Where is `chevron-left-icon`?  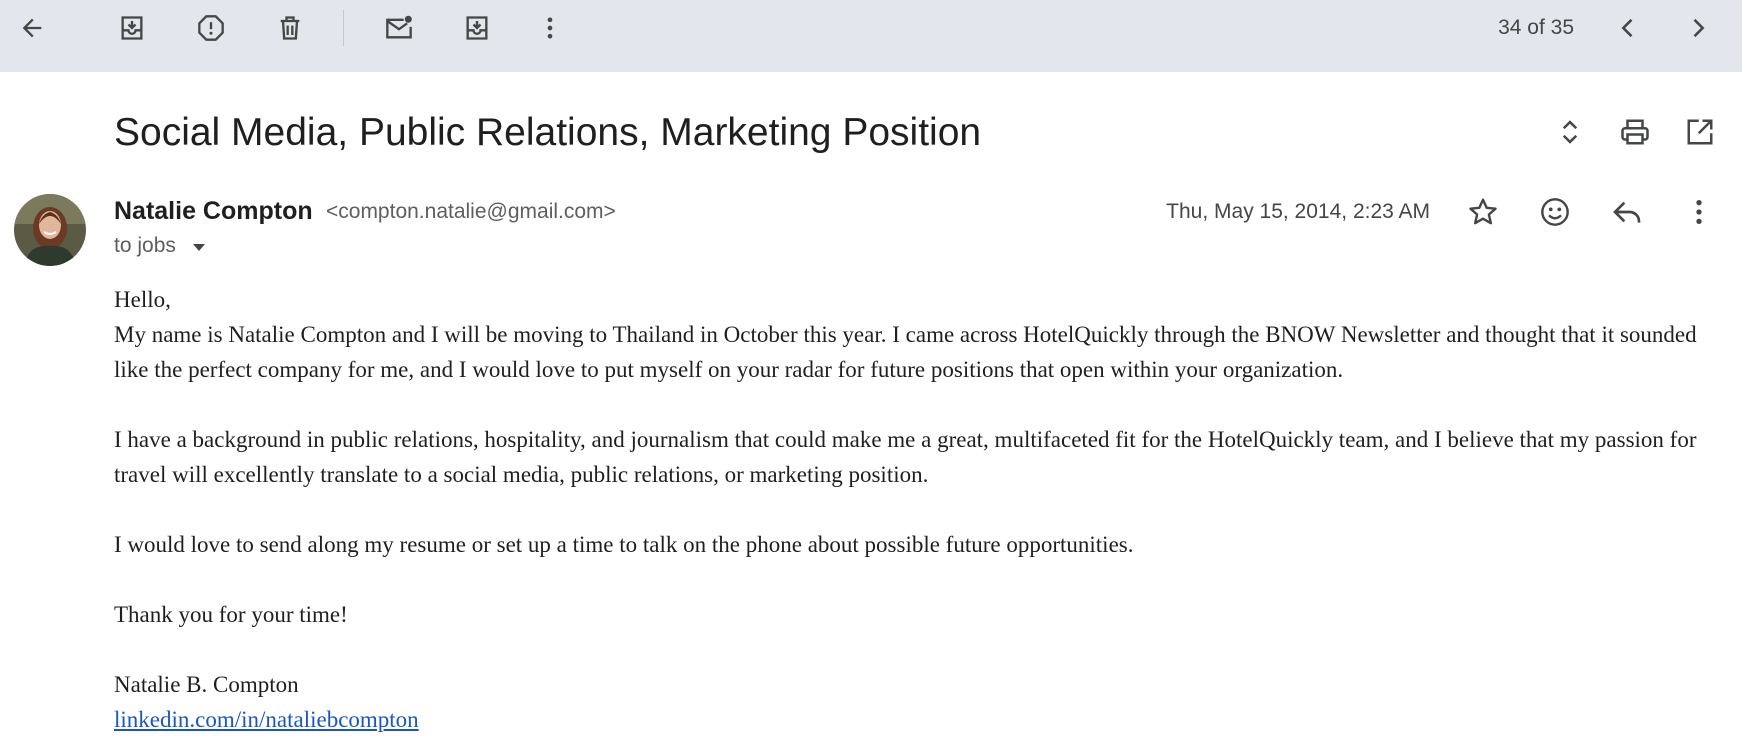
chevron-left-icon is located at coordinates (1627, 28).